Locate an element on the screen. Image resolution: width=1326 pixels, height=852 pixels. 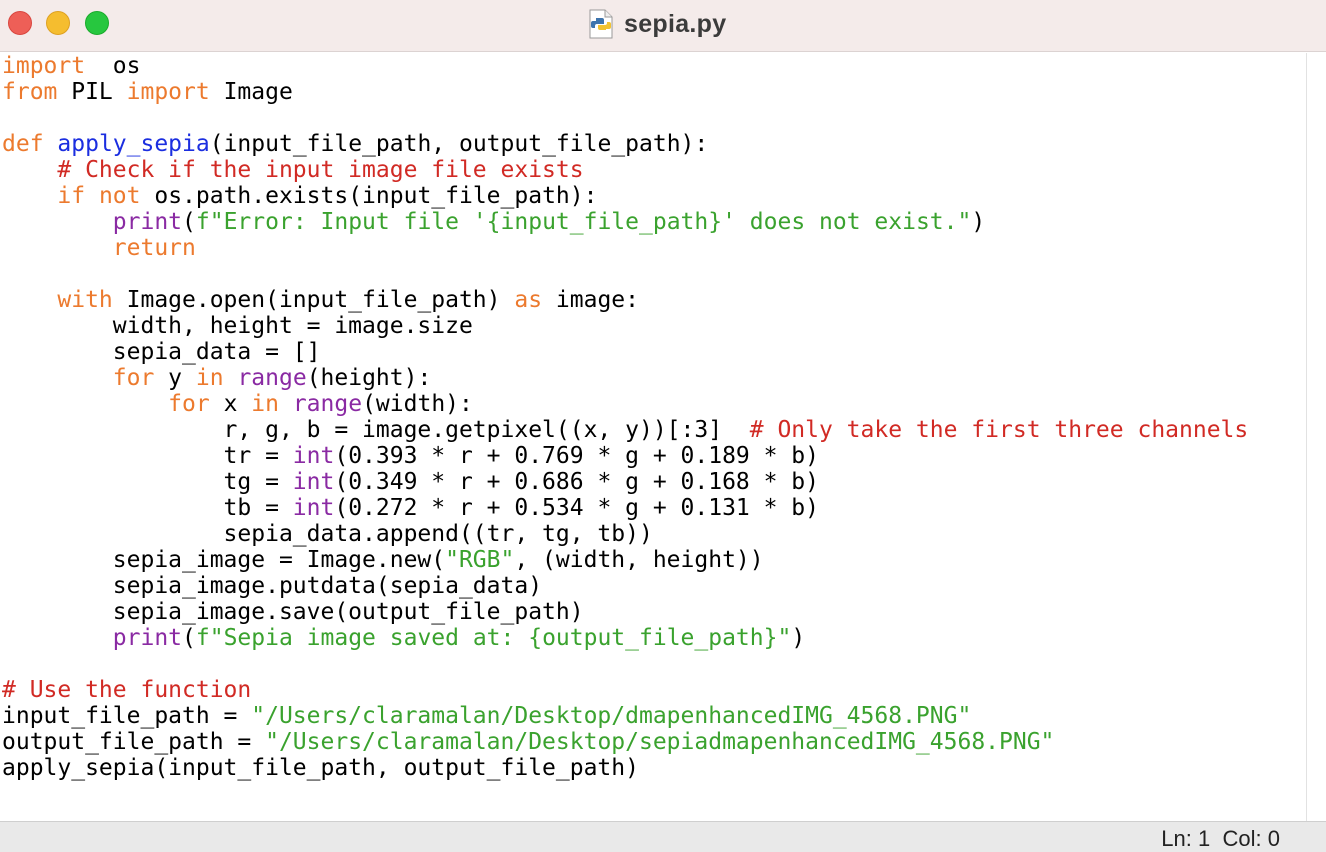
zoom-button is located at coordinates (97, 23).